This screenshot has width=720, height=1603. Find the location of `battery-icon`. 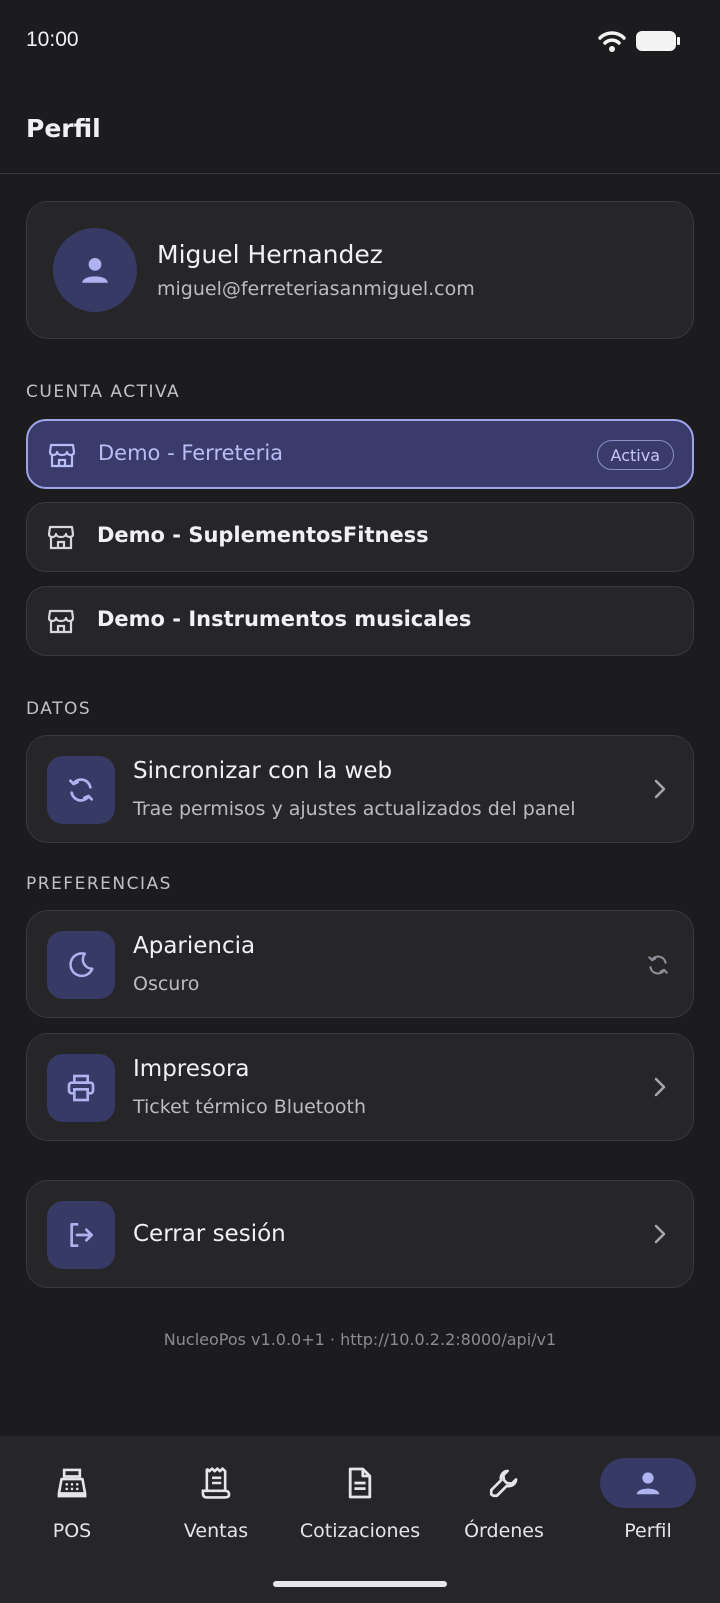

battery-icon is located at coordinates (658, 41).